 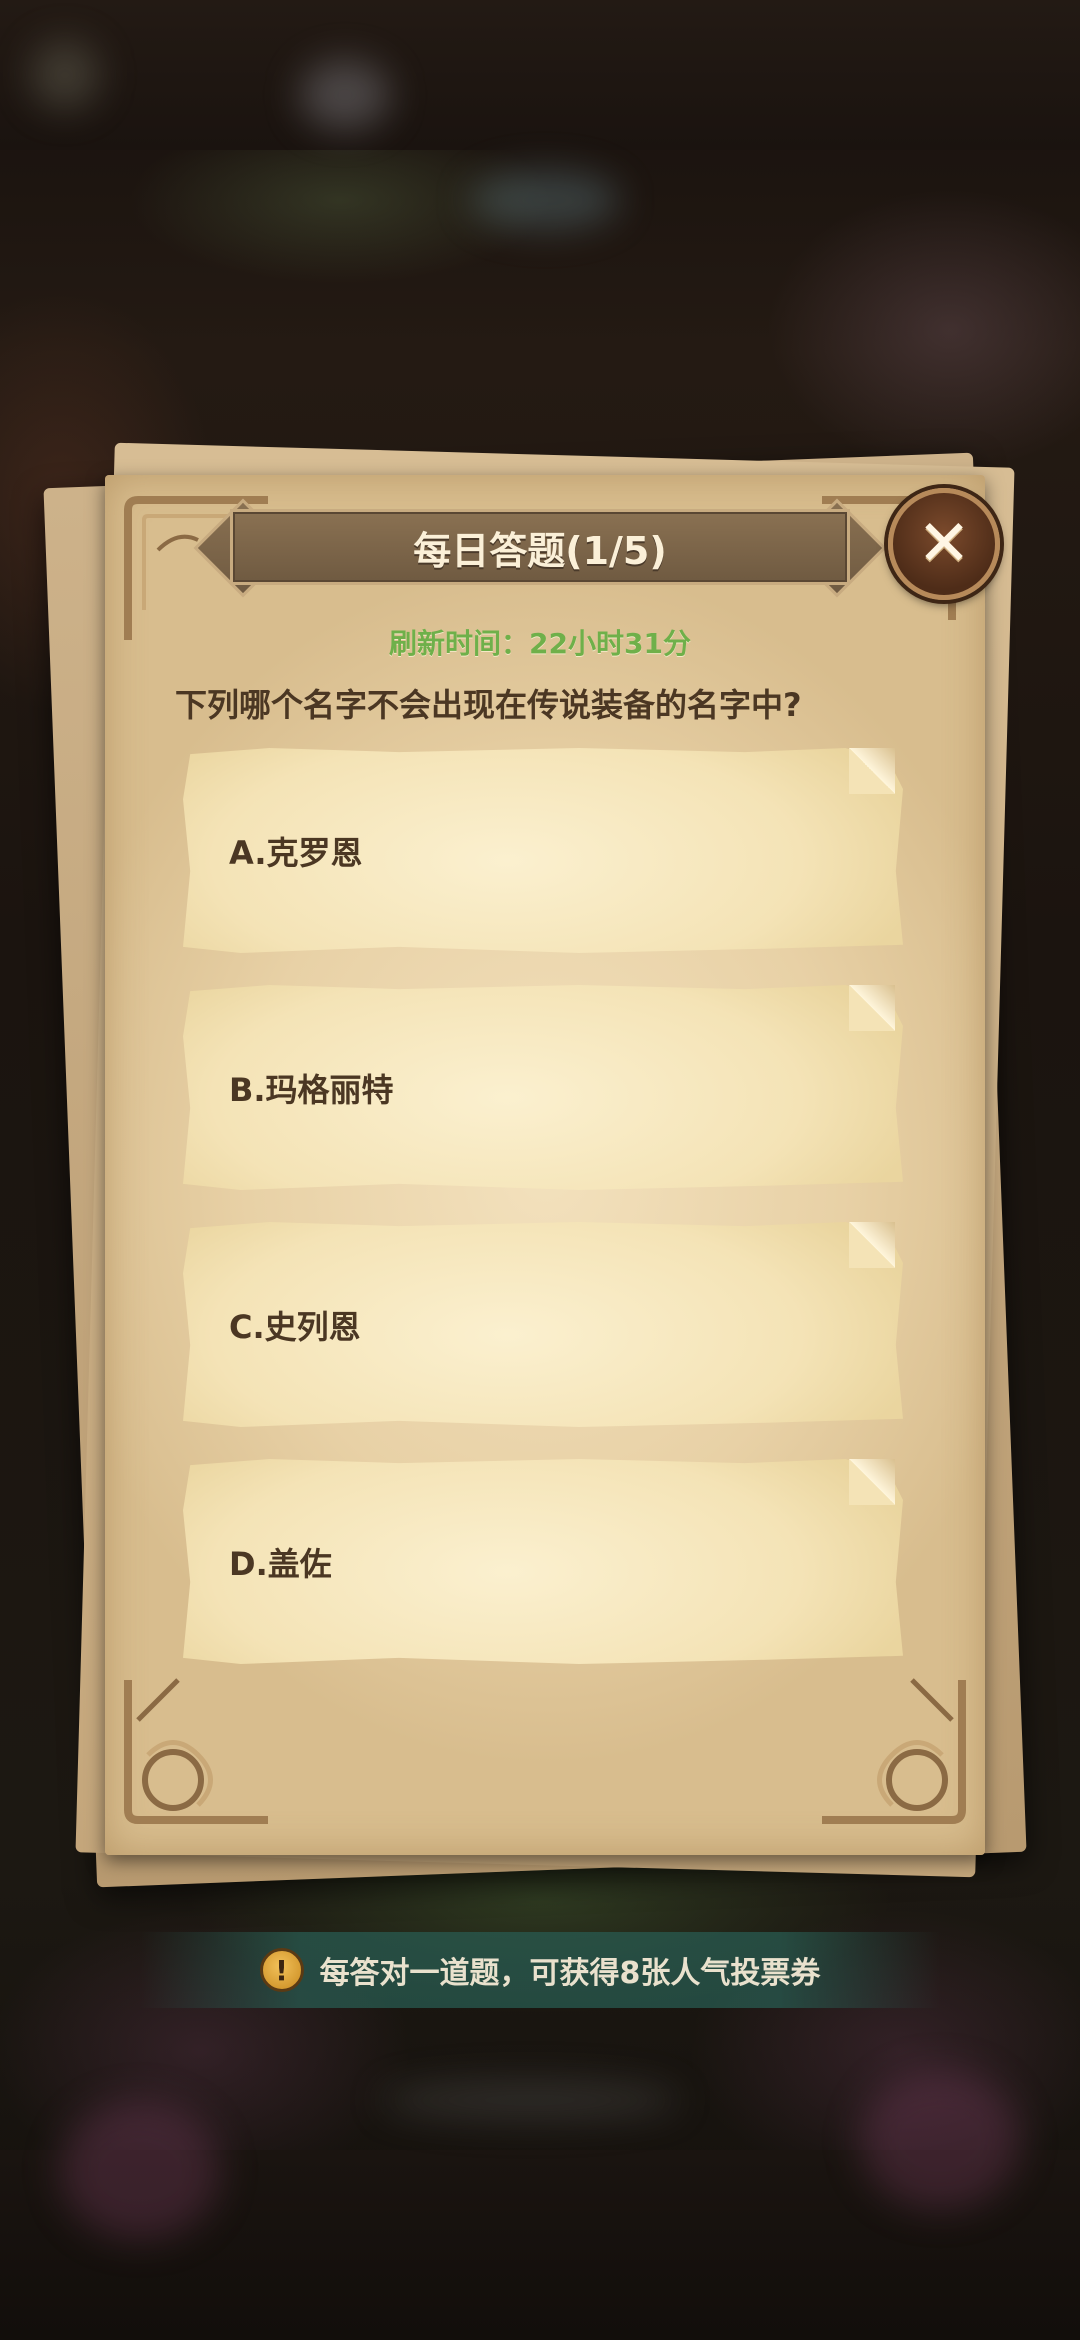 I want to click on question-text: 下列哪个名字不会出现在传说装备的名字中?, so click(x=488, y=705).